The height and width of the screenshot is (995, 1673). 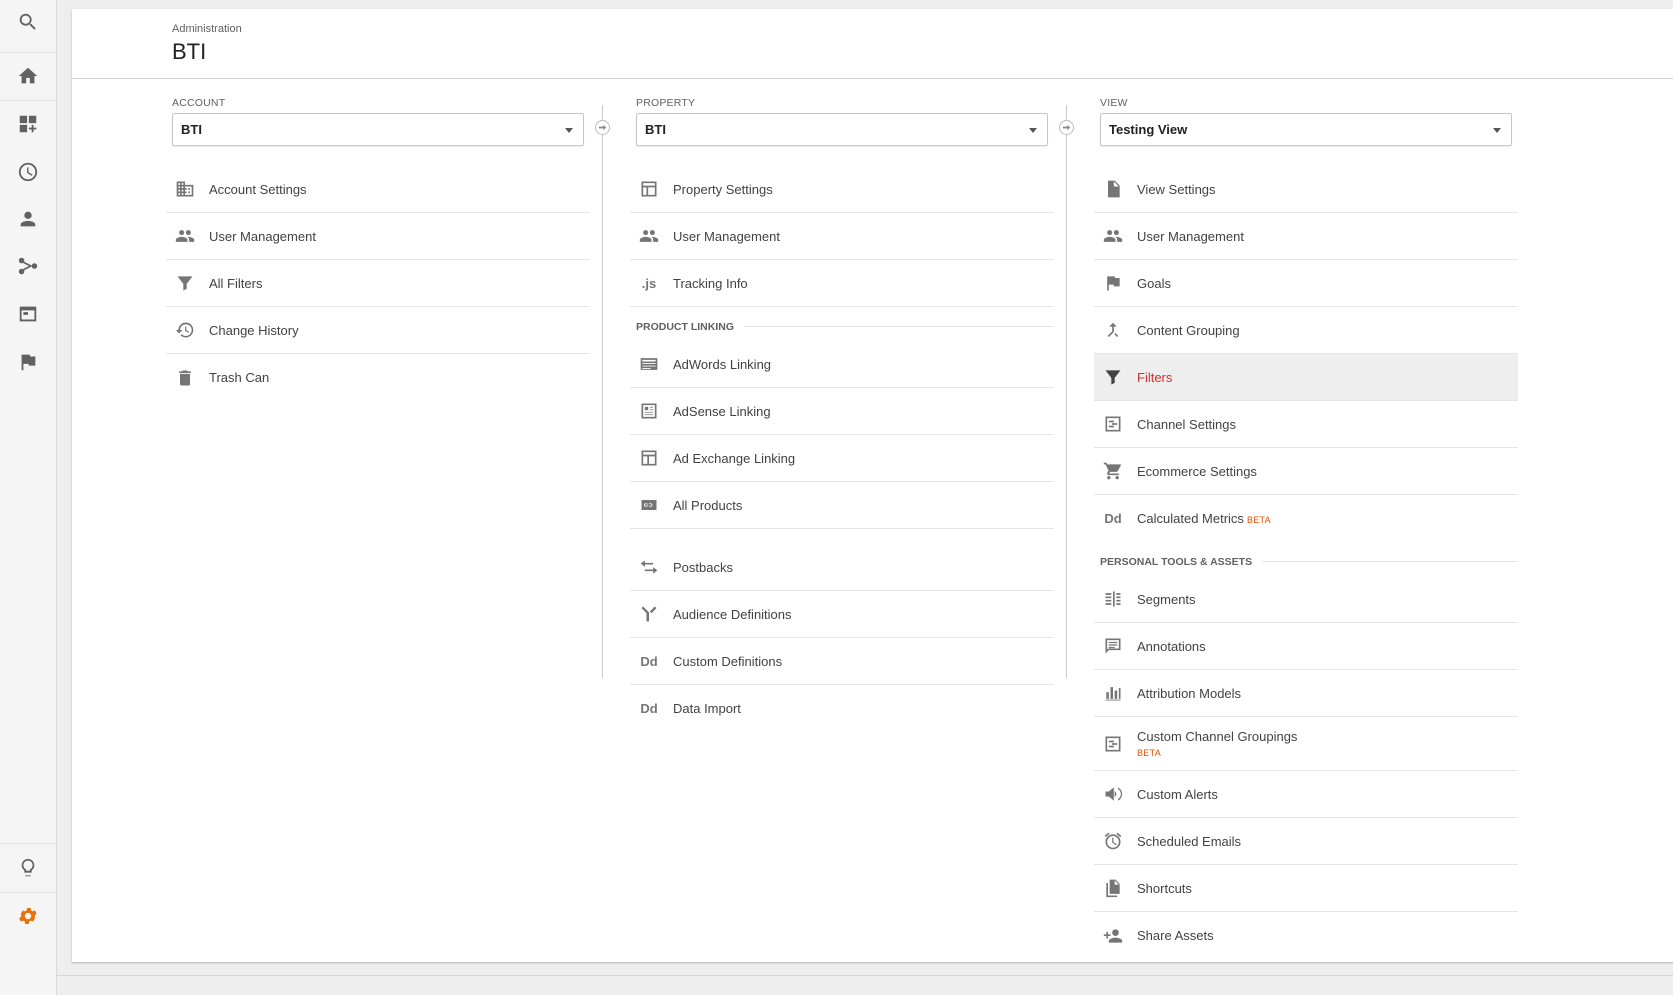 I want to click on conversions-flag-icon, so click(x=28, y=362).